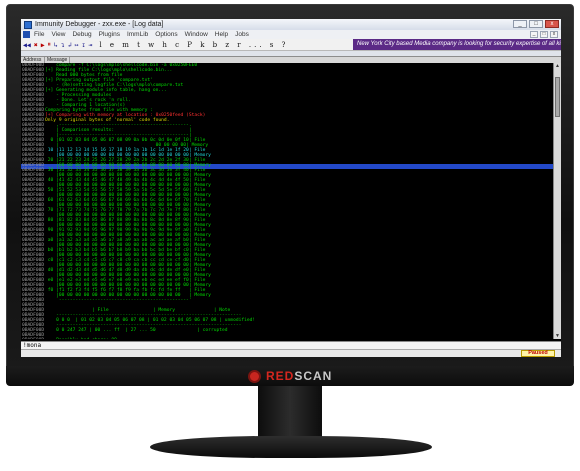 The width and height of the screenshot is (580, 471). What do you see at coordinates (166, 34) in the screenshot?
I see `menu-options: Options` at bounding box center [166, 34].